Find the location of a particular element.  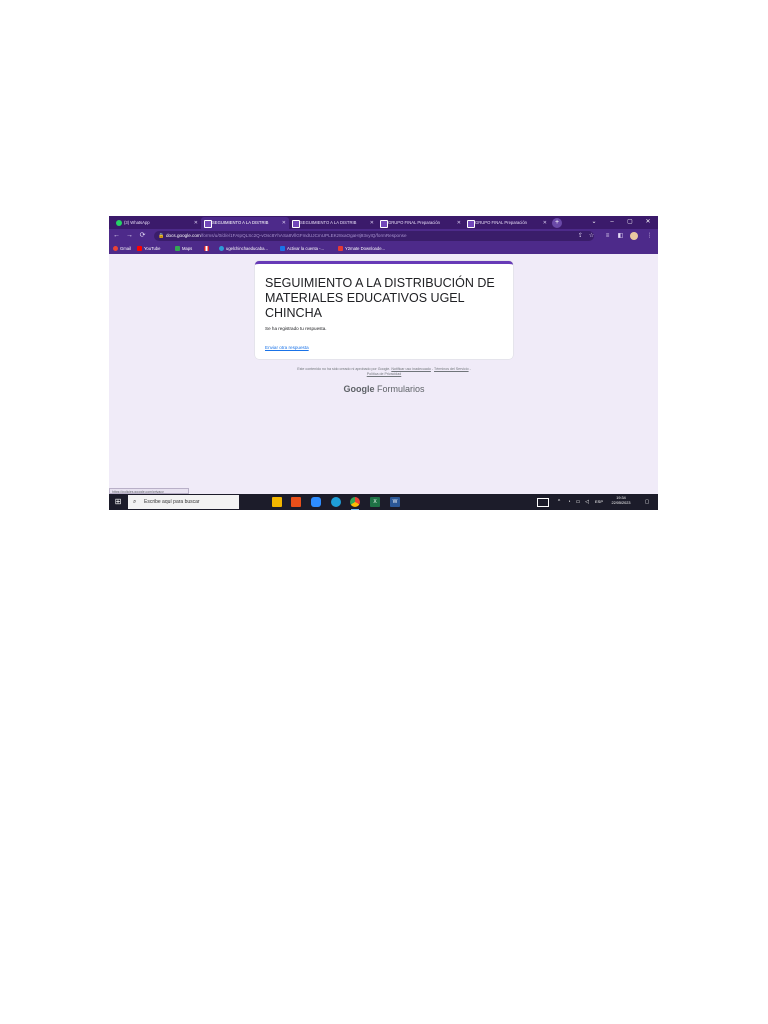

minimize-button: – is located at coordinates (612, 222).